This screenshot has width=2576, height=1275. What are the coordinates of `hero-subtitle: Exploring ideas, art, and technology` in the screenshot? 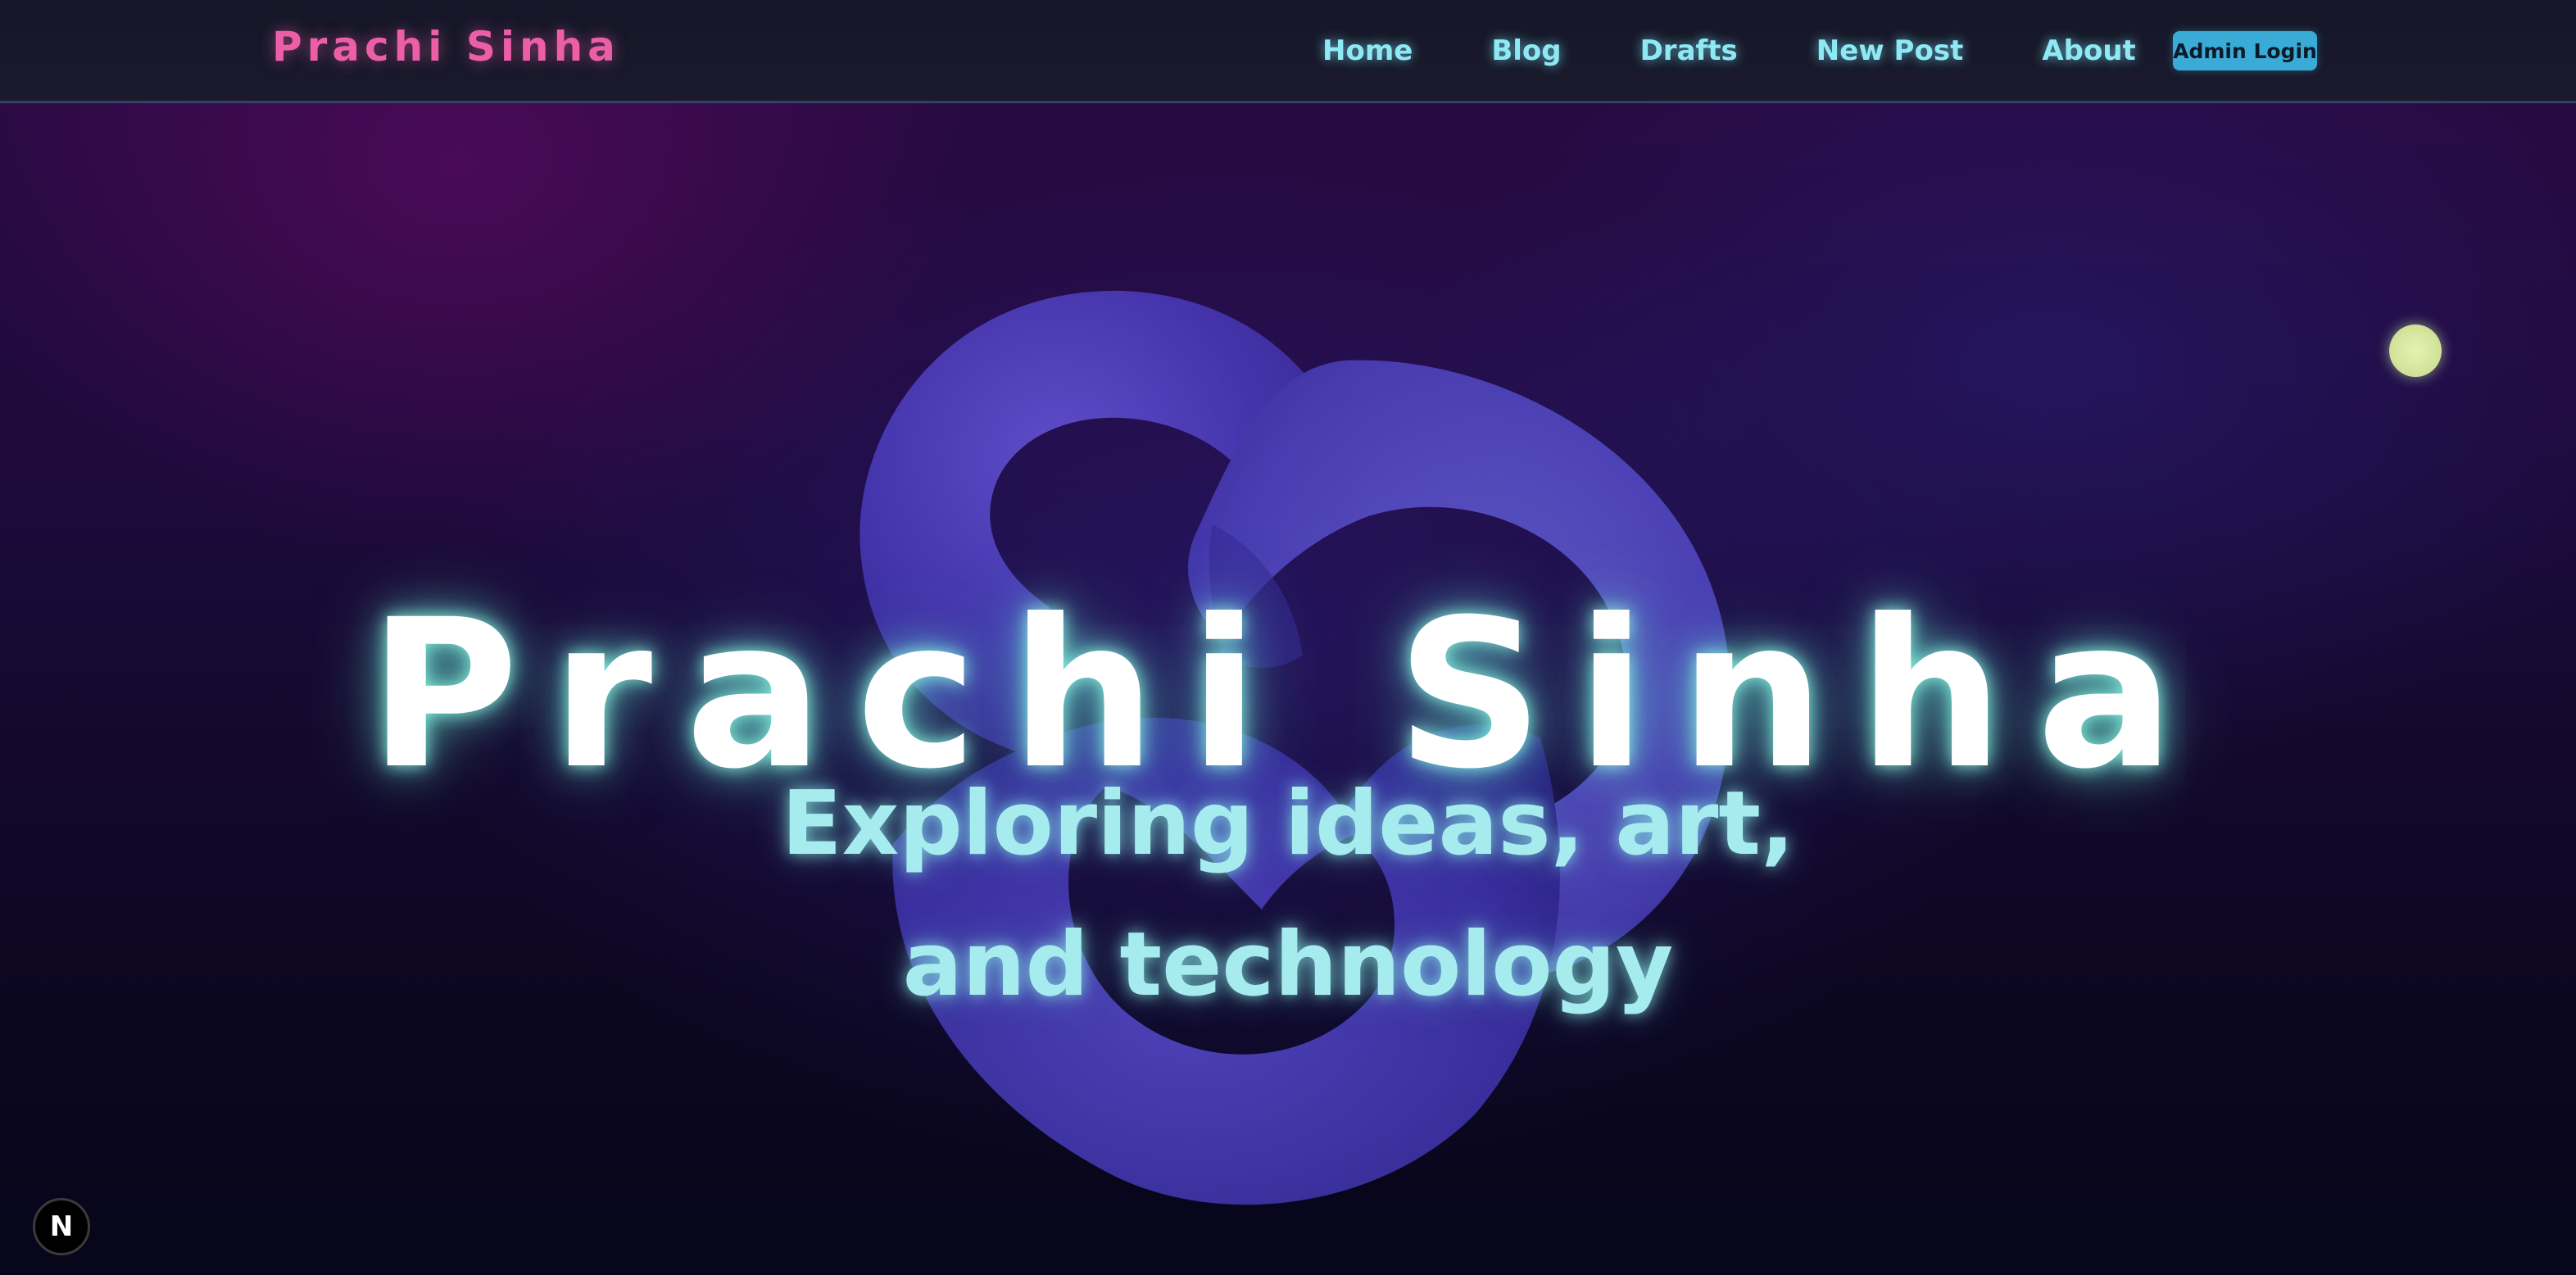 It's located at (1288, 895).